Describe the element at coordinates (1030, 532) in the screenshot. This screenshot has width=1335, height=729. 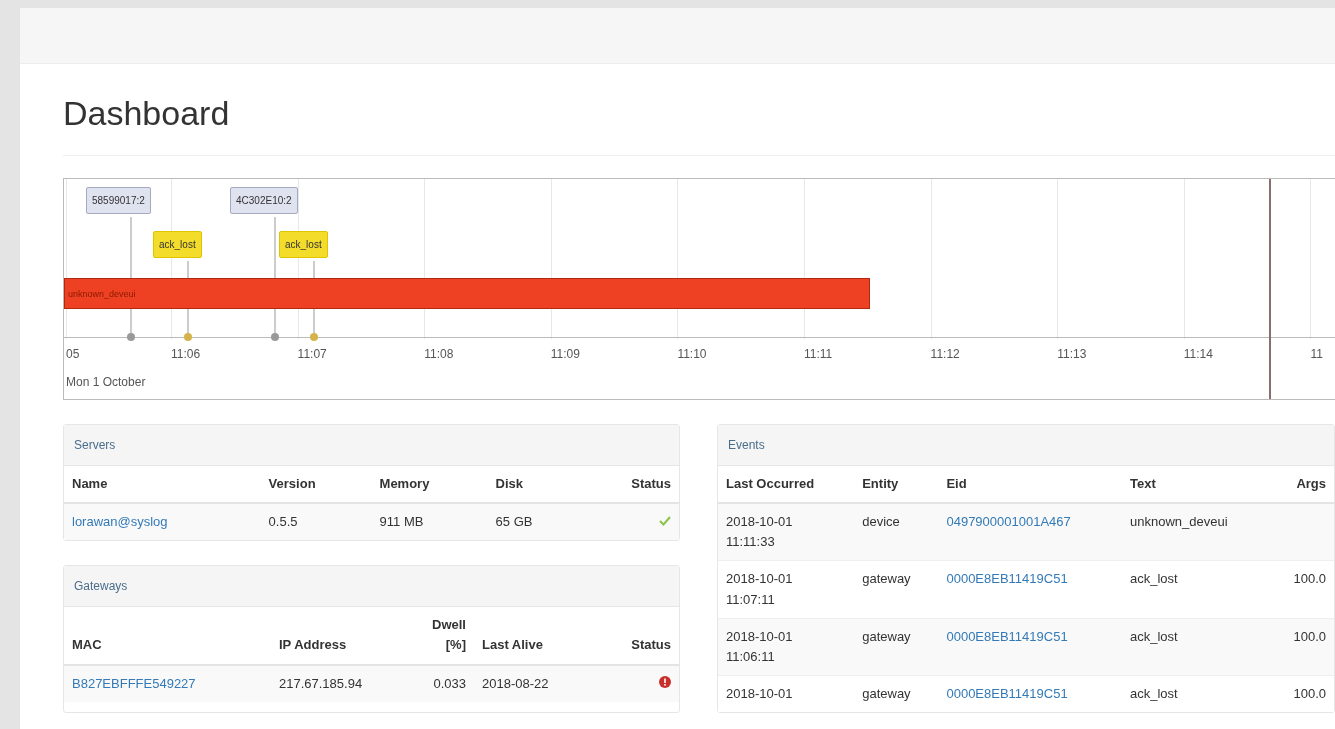
I see `table-cell: 0497900001001A467` at that location.